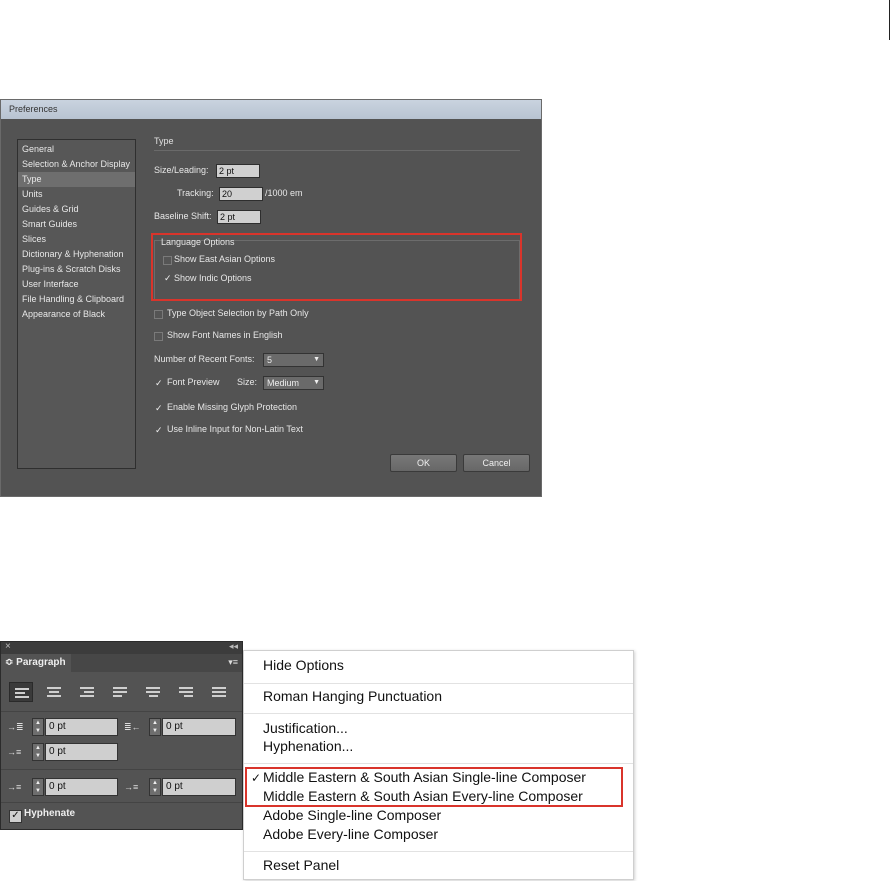  I want to click on menu-item-reset-panel: Reset Panel, so click(301, 865).